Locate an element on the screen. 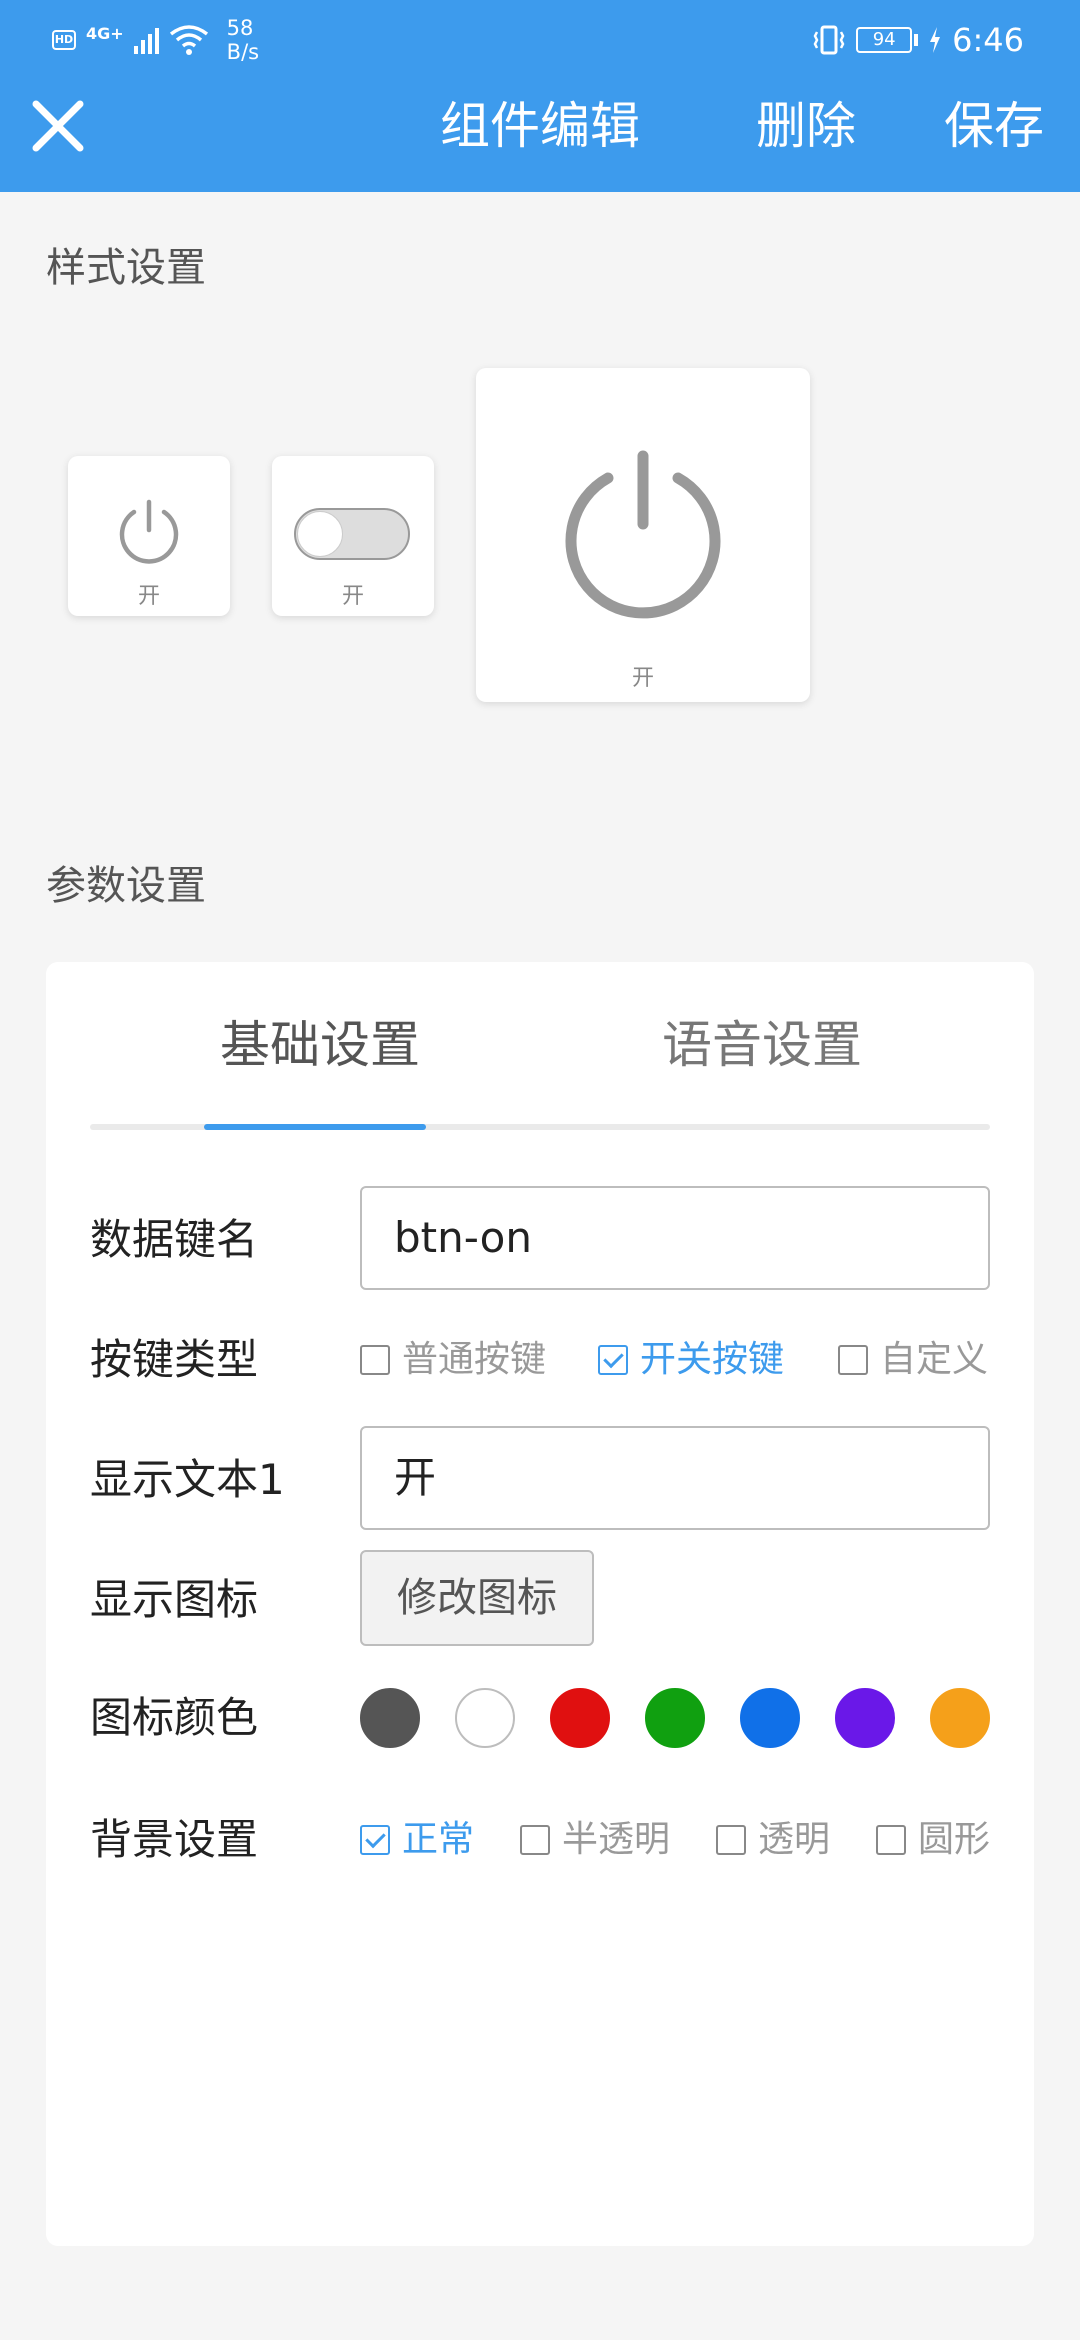 This screenshot has width=1080, height=2340. speed-value: 58 is located at coordinates (240, 28).